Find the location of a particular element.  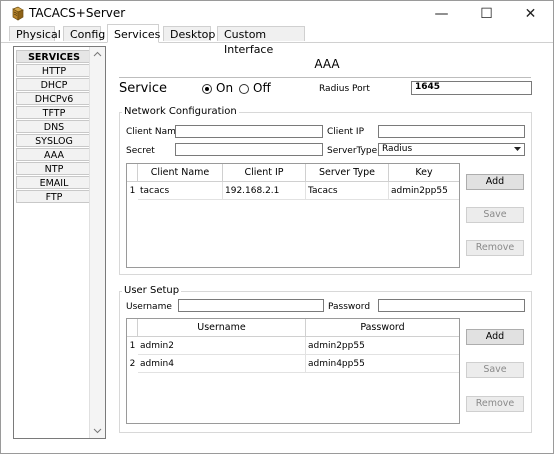

service-off-radio is located at coordinates (244, 89).